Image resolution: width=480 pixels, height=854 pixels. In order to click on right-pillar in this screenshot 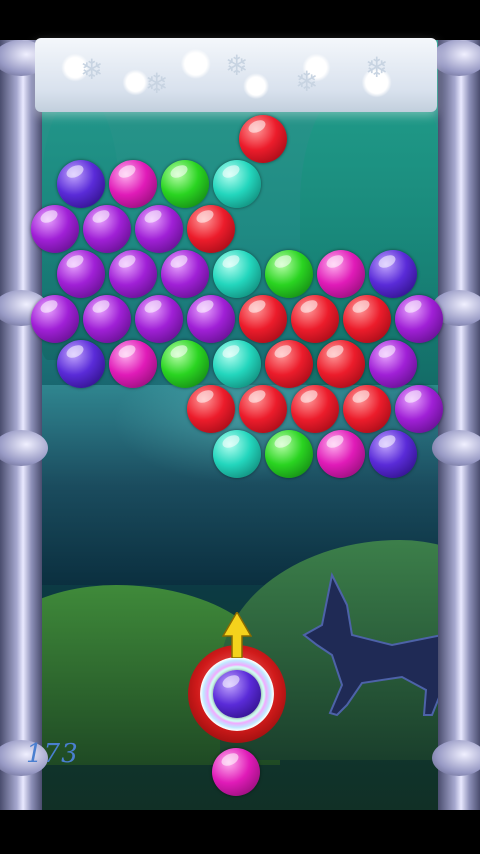, I will do `click(456, 425)`.